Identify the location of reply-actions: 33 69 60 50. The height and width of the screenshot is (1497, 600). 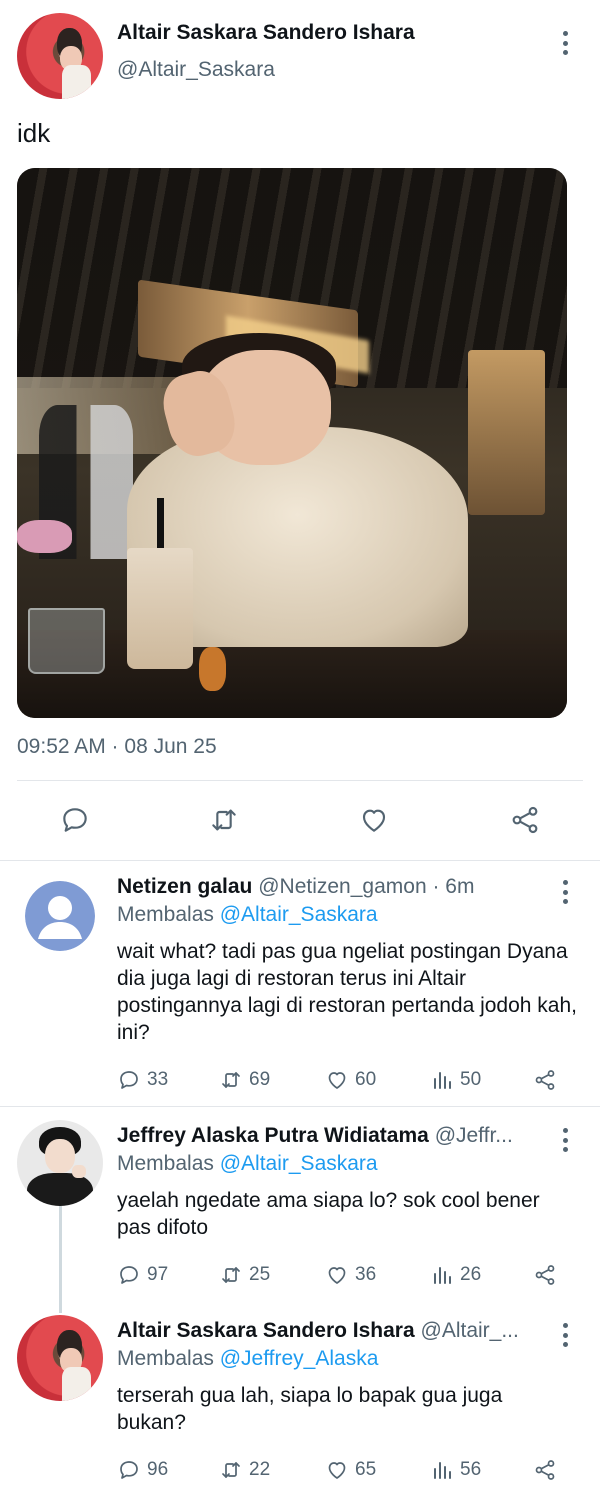
(342, 1080).